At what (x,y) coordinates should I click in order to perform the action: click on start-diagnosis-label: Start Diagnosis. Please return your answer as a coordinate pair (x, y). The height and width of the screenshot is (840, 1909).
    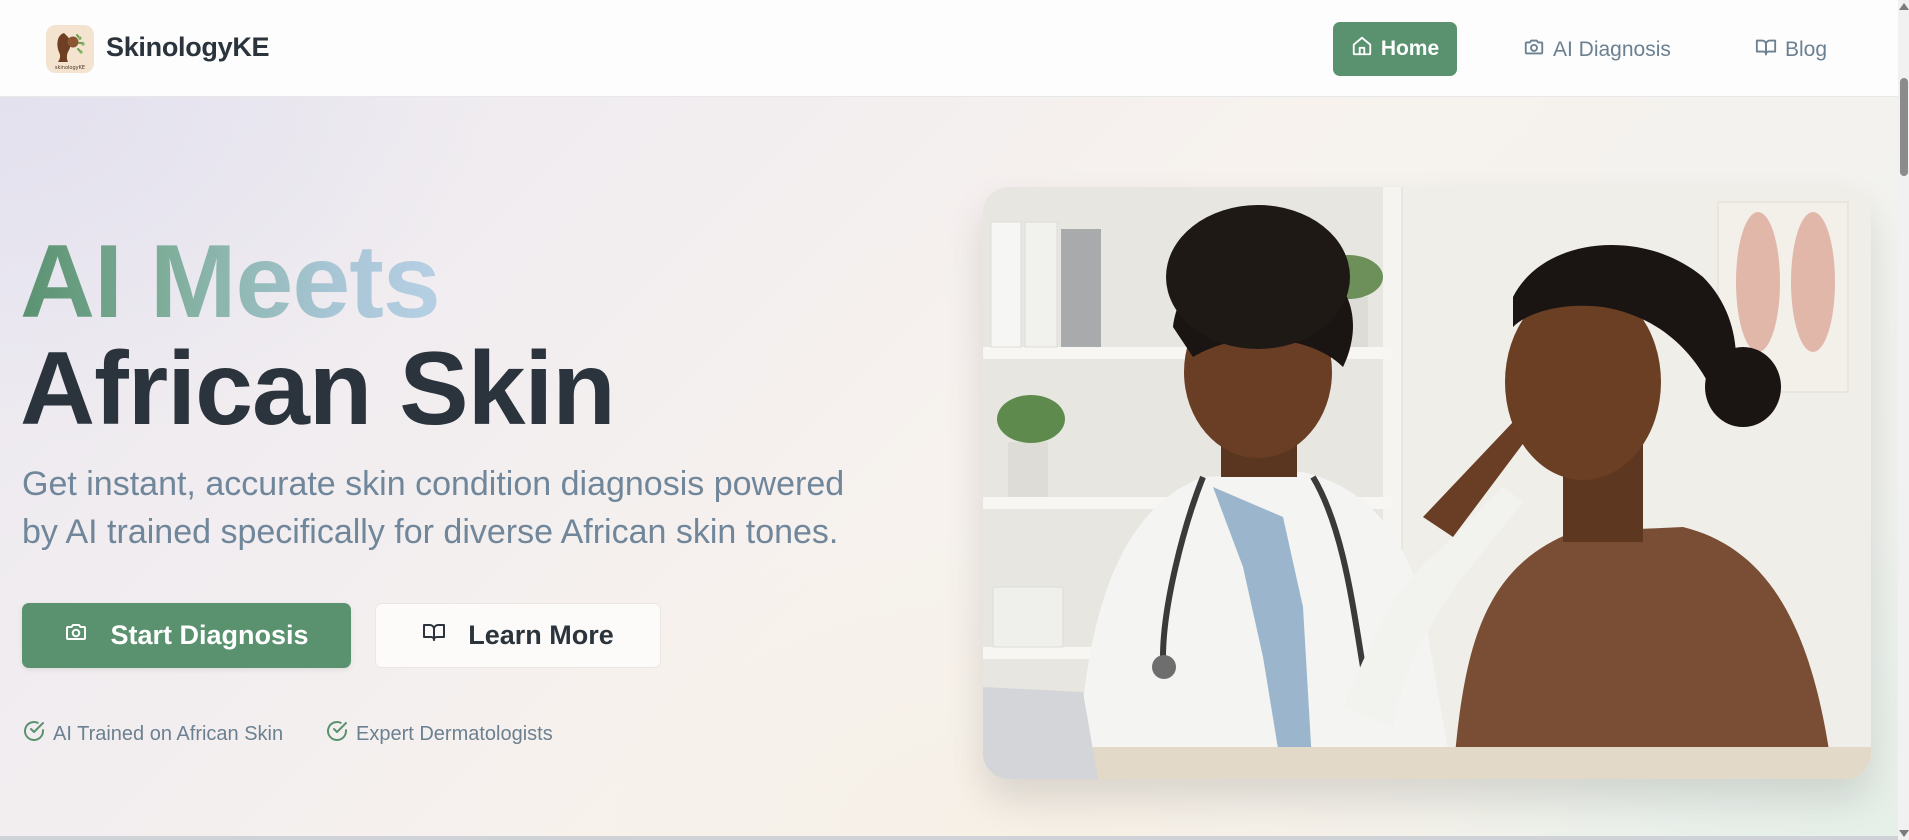
    Looking at the image, I should click on (209, 635).